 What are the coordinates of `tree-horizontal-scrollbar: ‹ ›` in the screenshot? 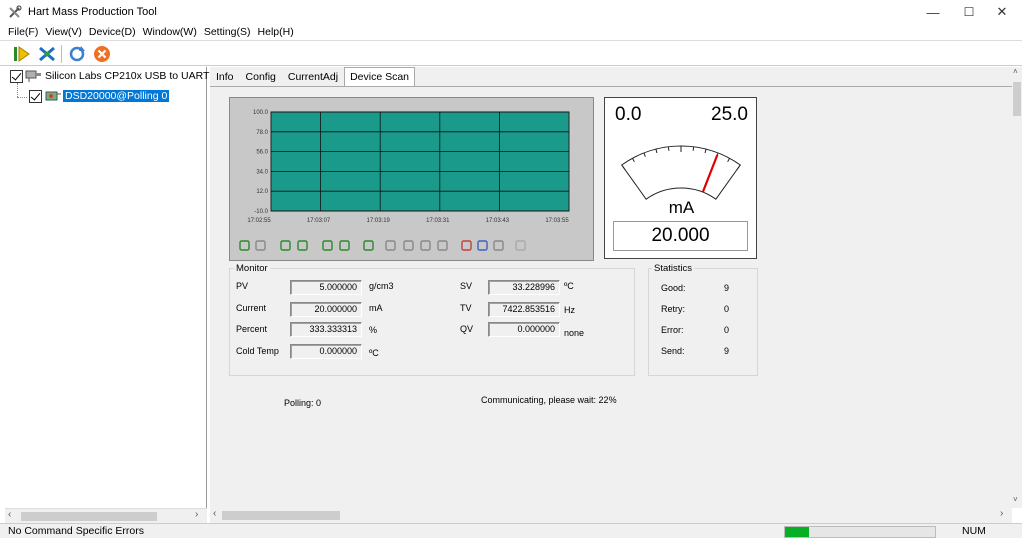 It's located at (106, 515).